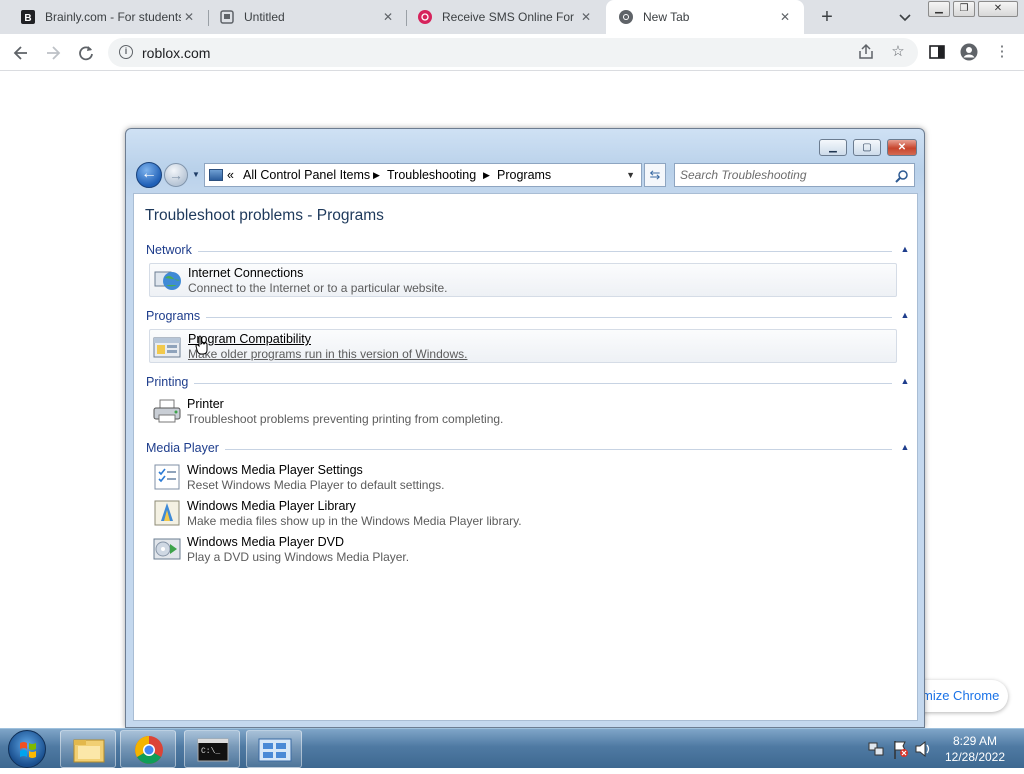 This screenshot has width=1024, height=774. I want to click on windows-logo-icon, so click(28, 750).